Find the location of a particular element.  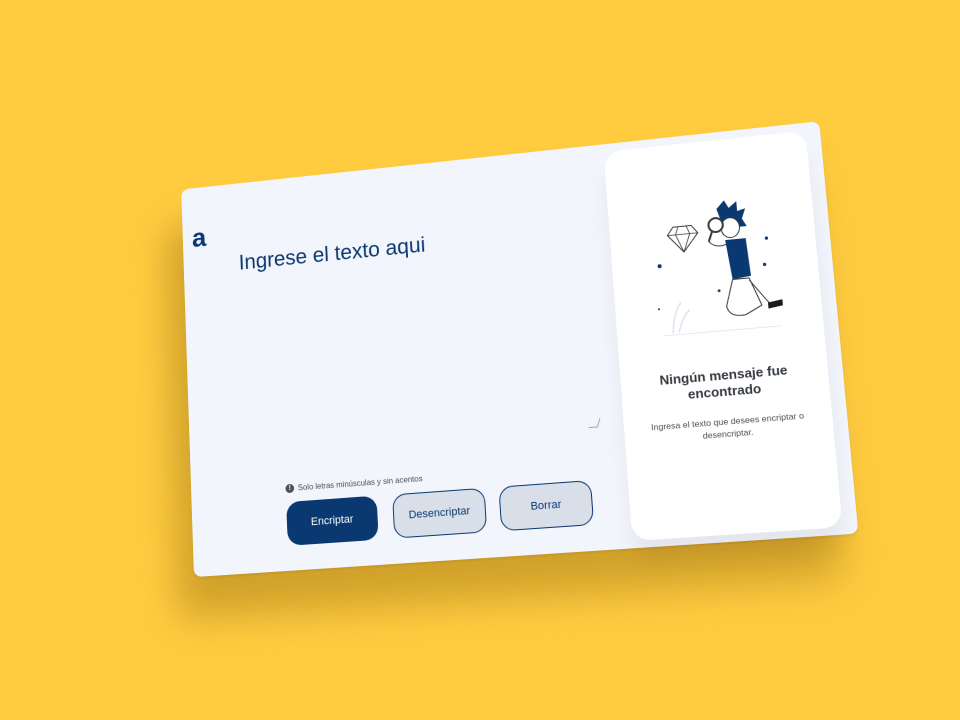

resize-grip is located at coordinates (594, 423).